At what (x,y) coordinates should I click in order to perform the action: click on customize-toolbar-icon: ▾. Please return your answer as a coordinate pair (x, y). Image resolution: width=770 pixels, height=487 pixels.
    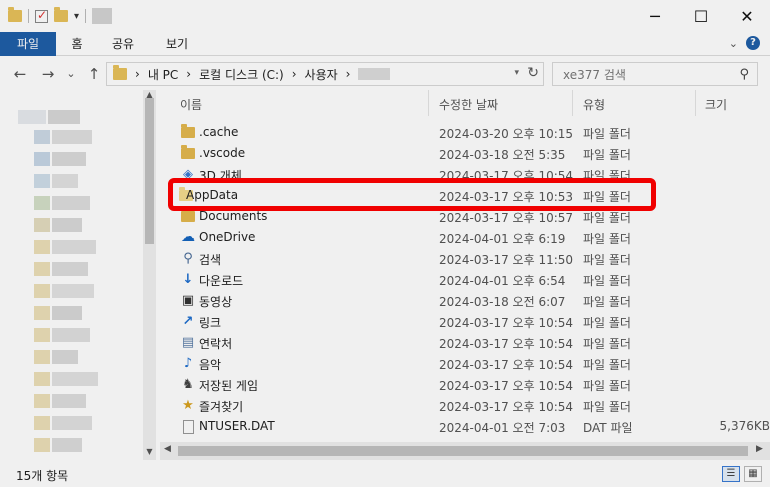
    Looking at the image, I should click on (76, 16).